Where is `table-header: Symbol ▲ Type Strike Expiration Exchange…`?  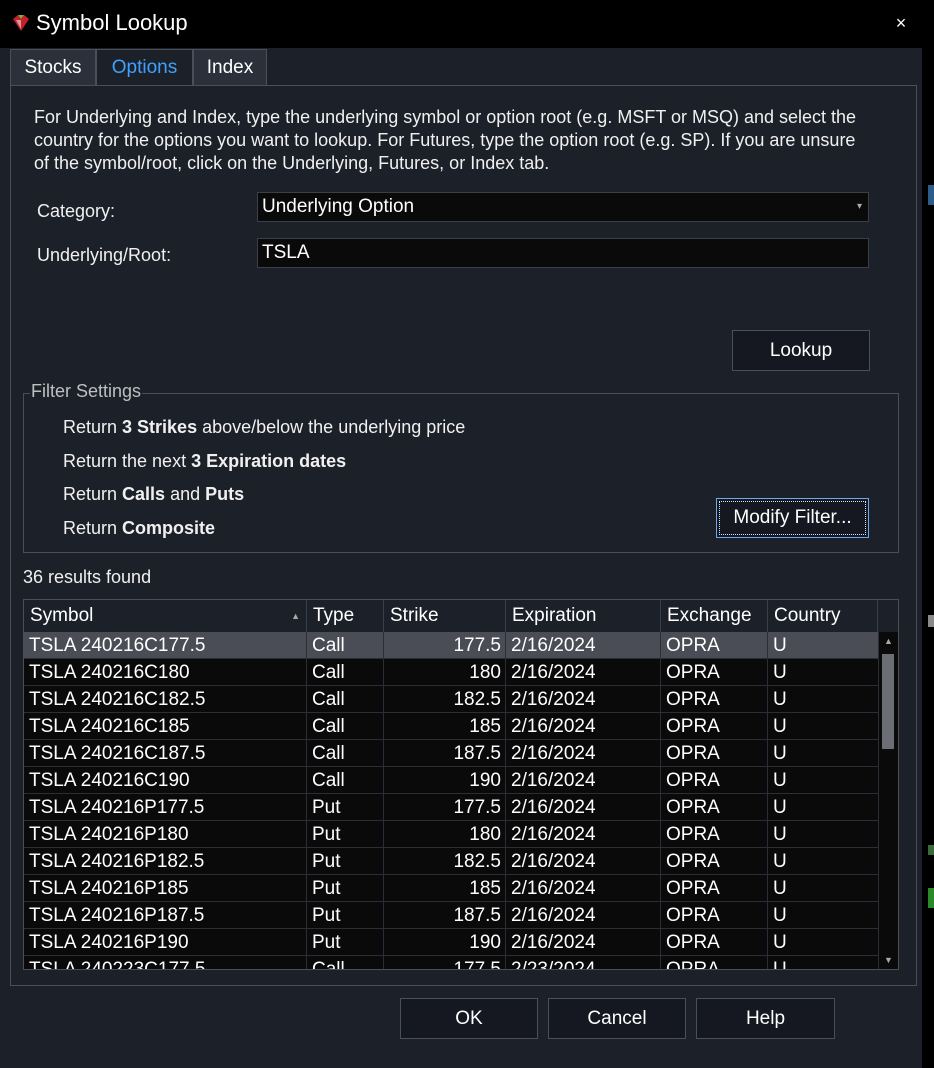 table-header: Symbol ▲ Type Strike Expiration Exchange… is located at coordinates (461, 616).